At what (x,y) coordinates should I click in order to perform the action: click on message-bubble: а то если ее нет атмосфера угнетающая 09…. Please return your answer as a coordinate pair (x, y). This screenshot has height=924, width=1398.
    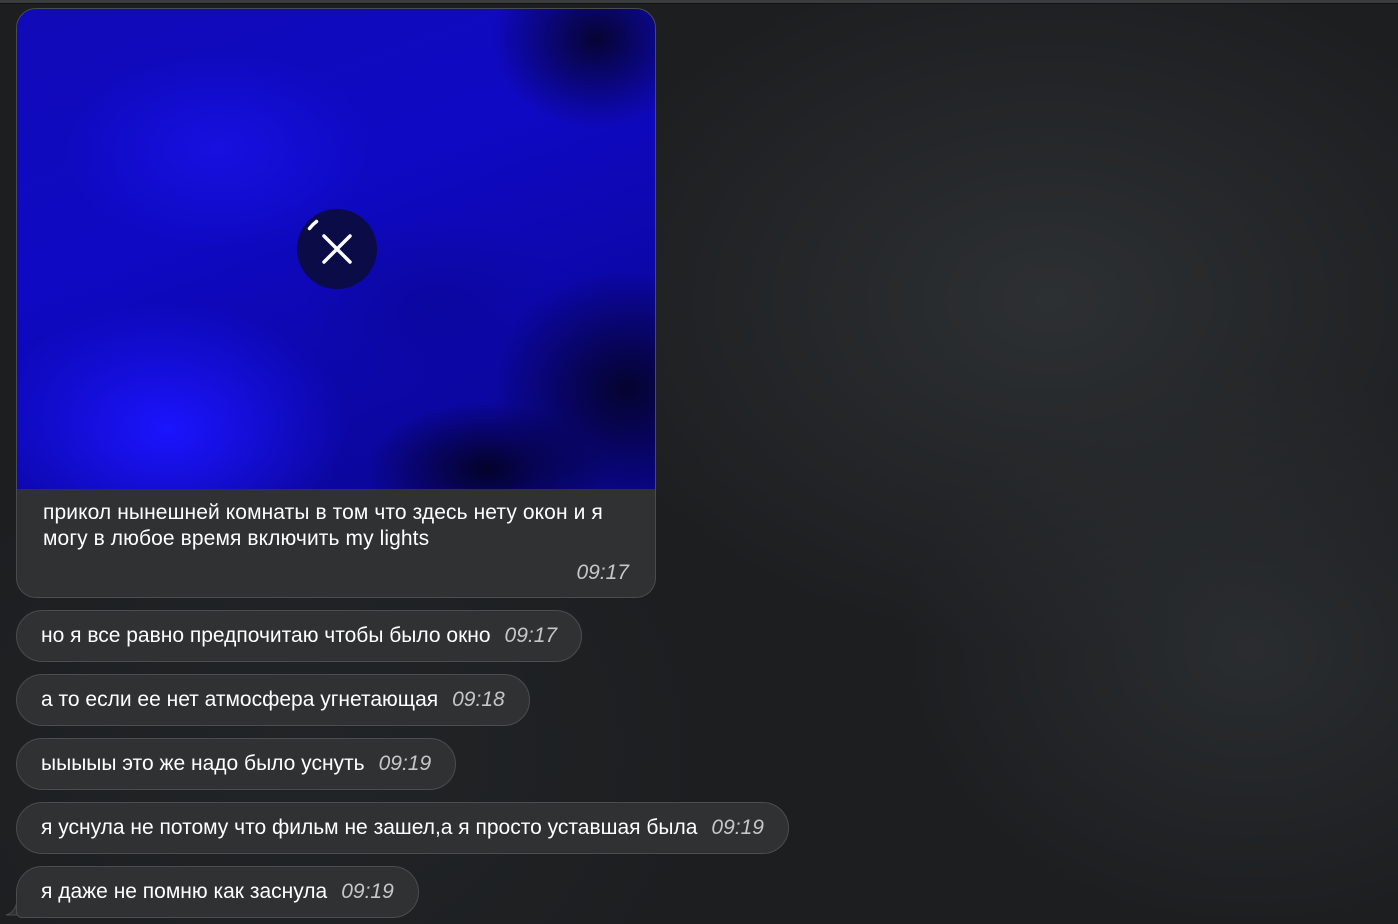
    Looking at the image, I should click on (273, 700).